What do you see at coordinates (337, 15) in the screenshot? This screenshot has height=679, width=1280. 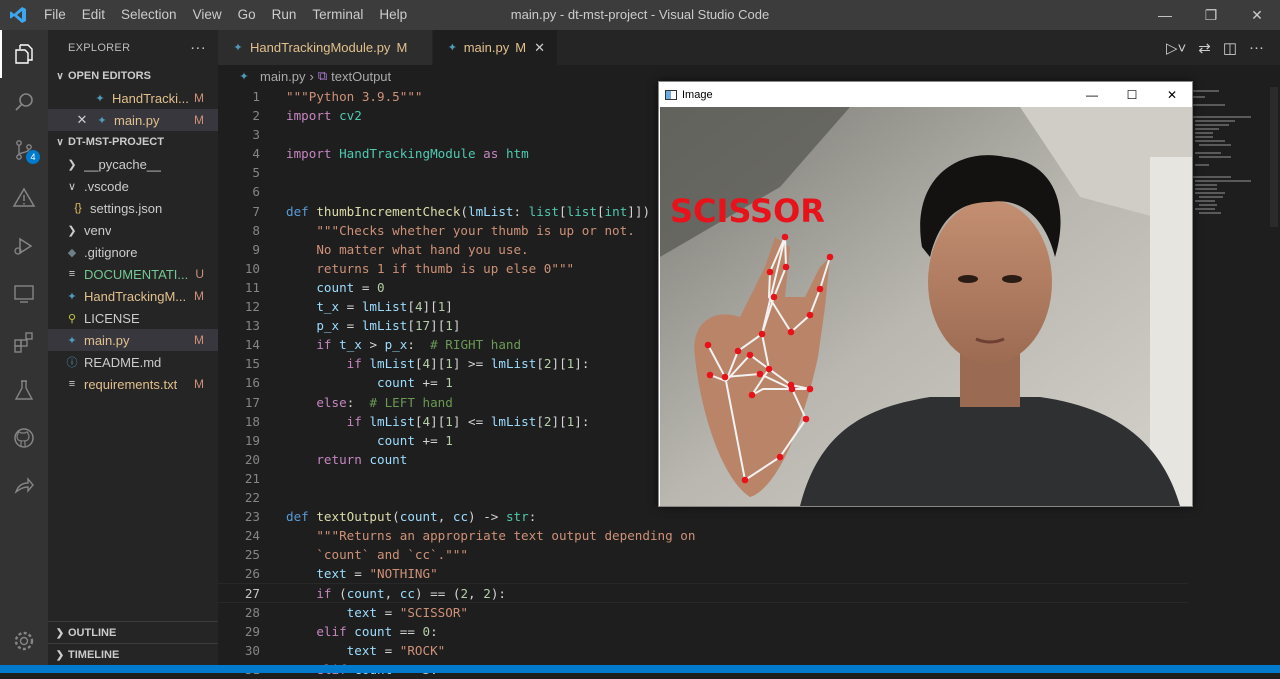 I see `menu-terminal: Terminal` at bounding box center [337, 15].